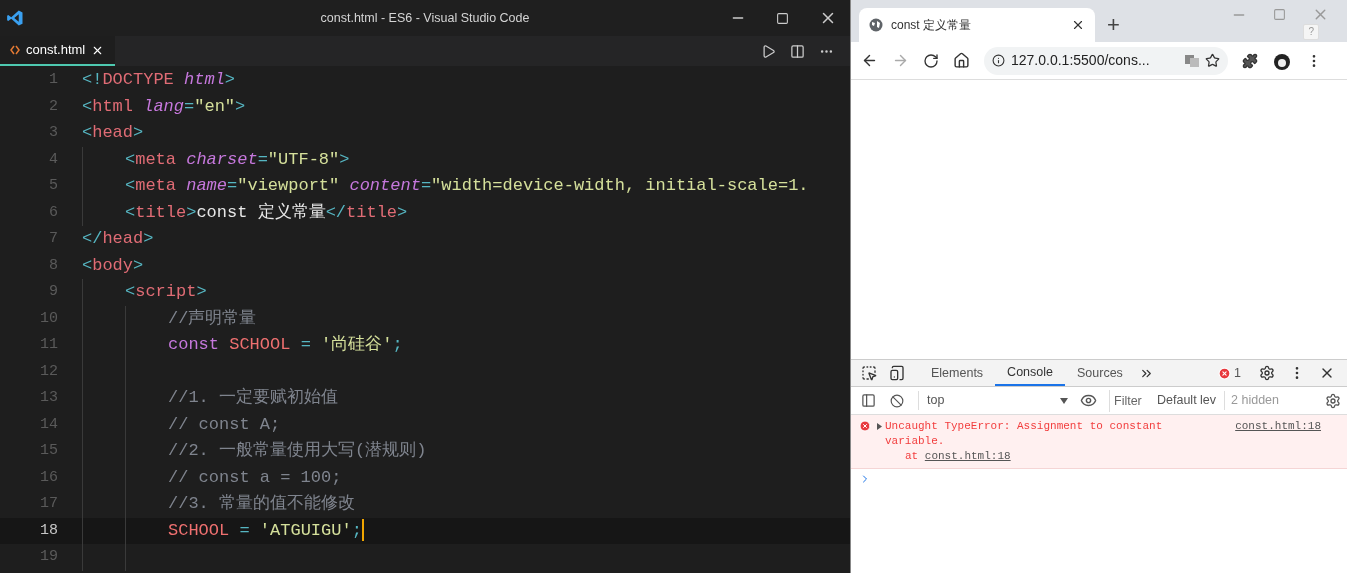 This screenshot has height=573, width=1347. What do you see at coordinates (255, 477) in the screenshot?
I see `code-line: // const a = 100;` at bounding box center [255, 477].